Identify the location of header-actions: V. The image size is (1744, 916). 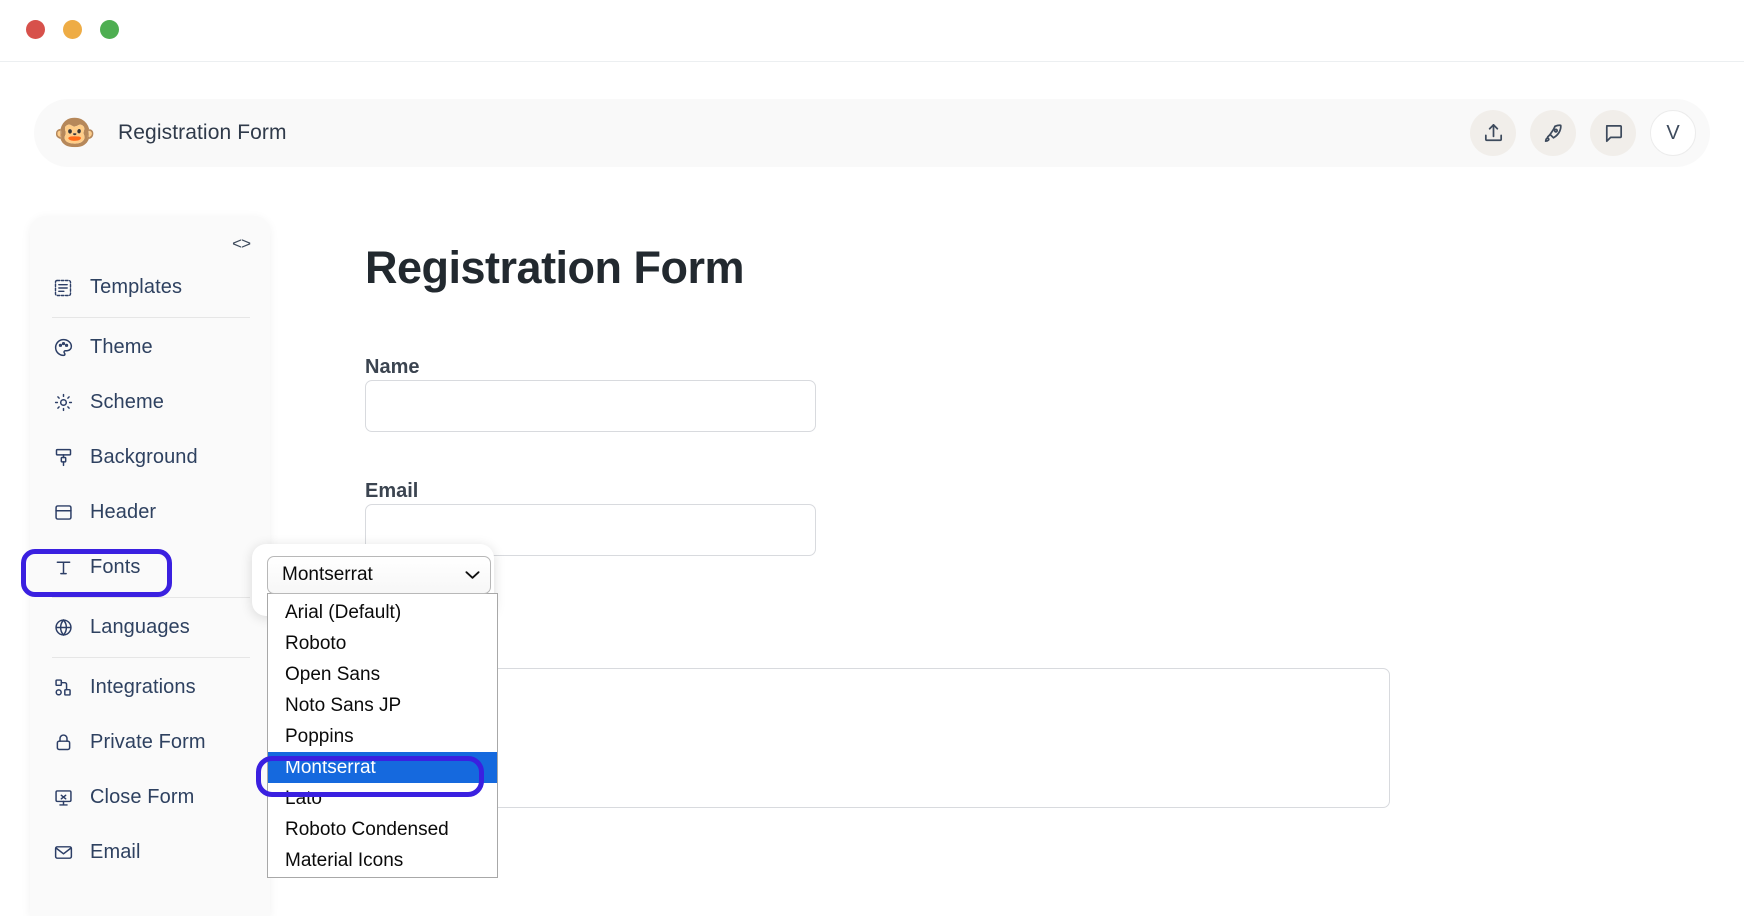
(1583, 133).